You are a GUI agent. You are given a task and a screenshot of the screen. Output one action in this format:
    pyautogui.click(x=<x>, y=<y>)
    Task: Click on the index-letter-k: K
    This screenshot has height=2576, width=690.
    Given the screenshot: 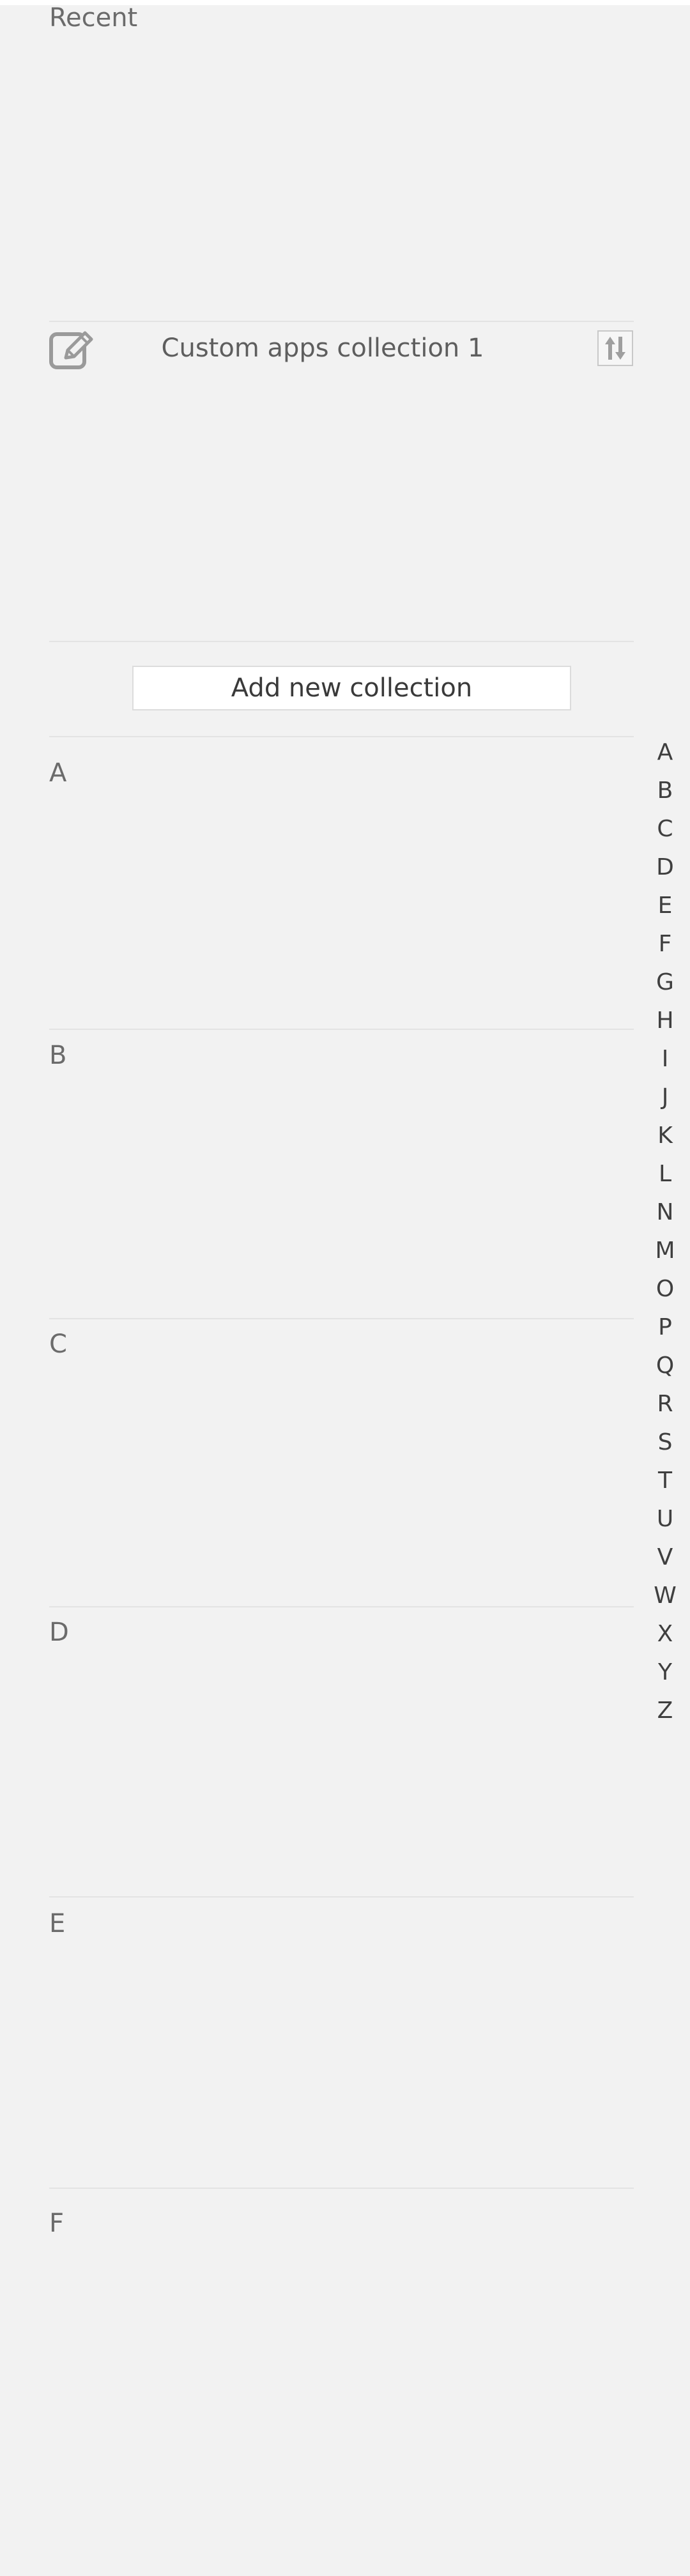 What is the action you would take?
    pyautogui.click(x=665, y=1136)
    